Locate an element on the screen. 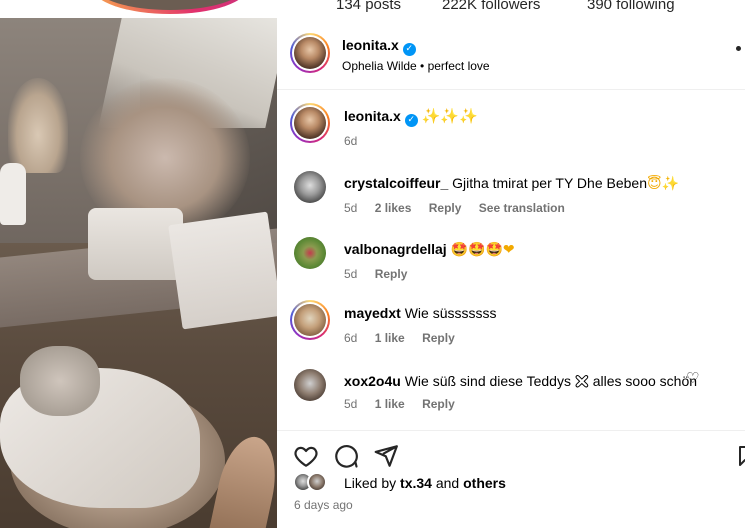 The image size is (745, 528). author-avatar is located at coordinates (310, 53).